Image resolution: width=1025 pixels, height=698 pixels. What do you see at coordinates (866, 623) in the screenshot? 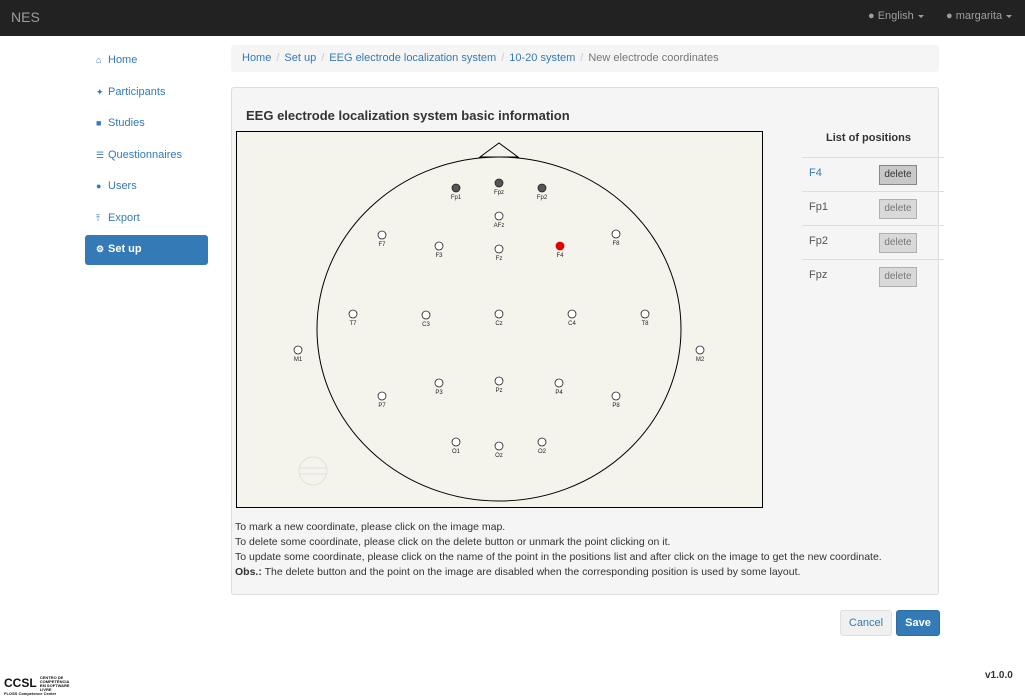
I see `cancel-button: Cancel` at bounding box center [866, 623].